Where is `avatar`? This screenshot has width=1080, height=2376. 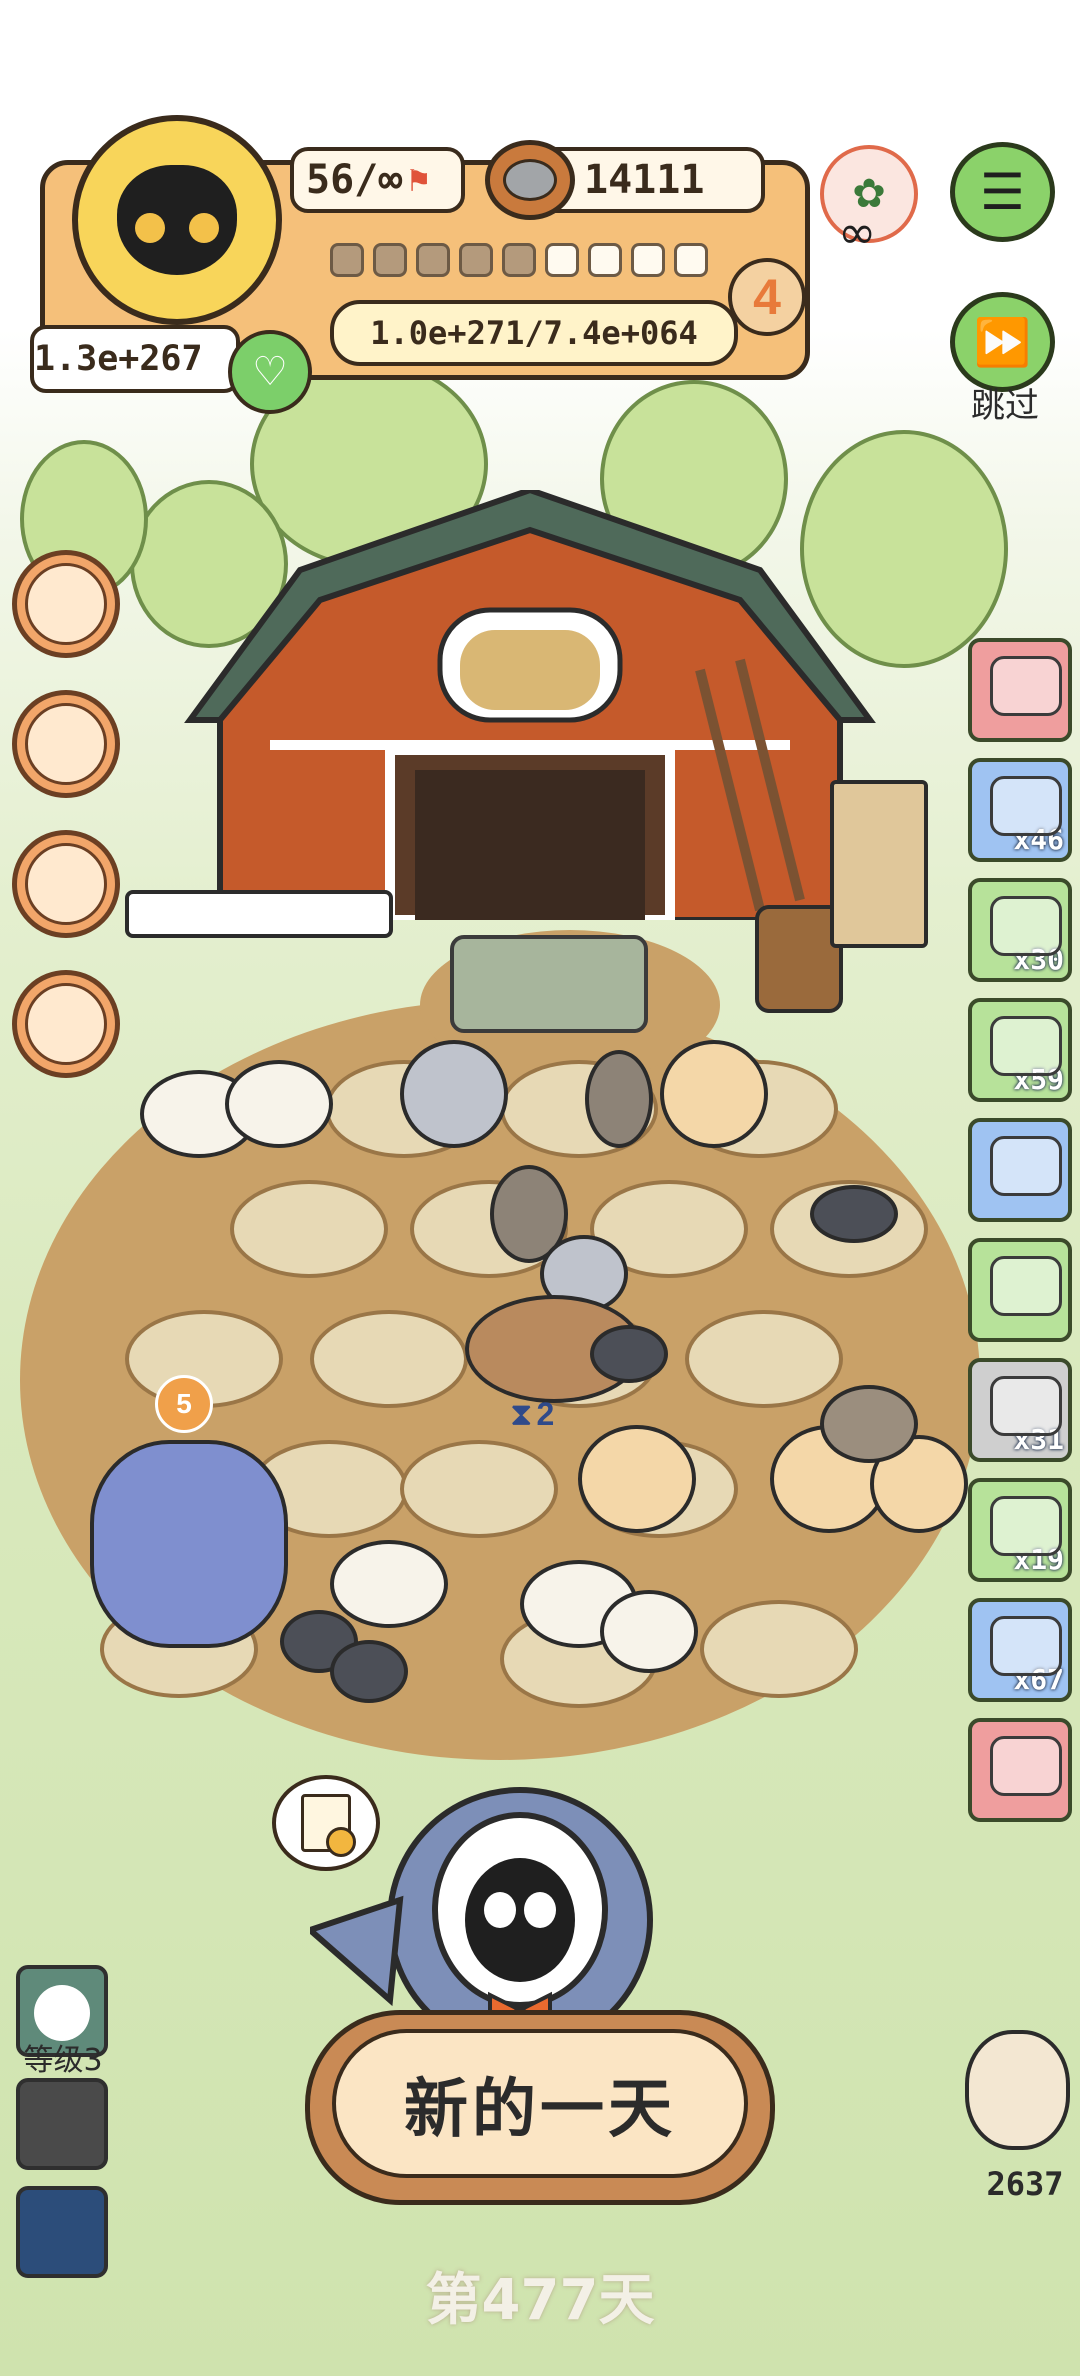
avatar is located at coordinates (177, 220).